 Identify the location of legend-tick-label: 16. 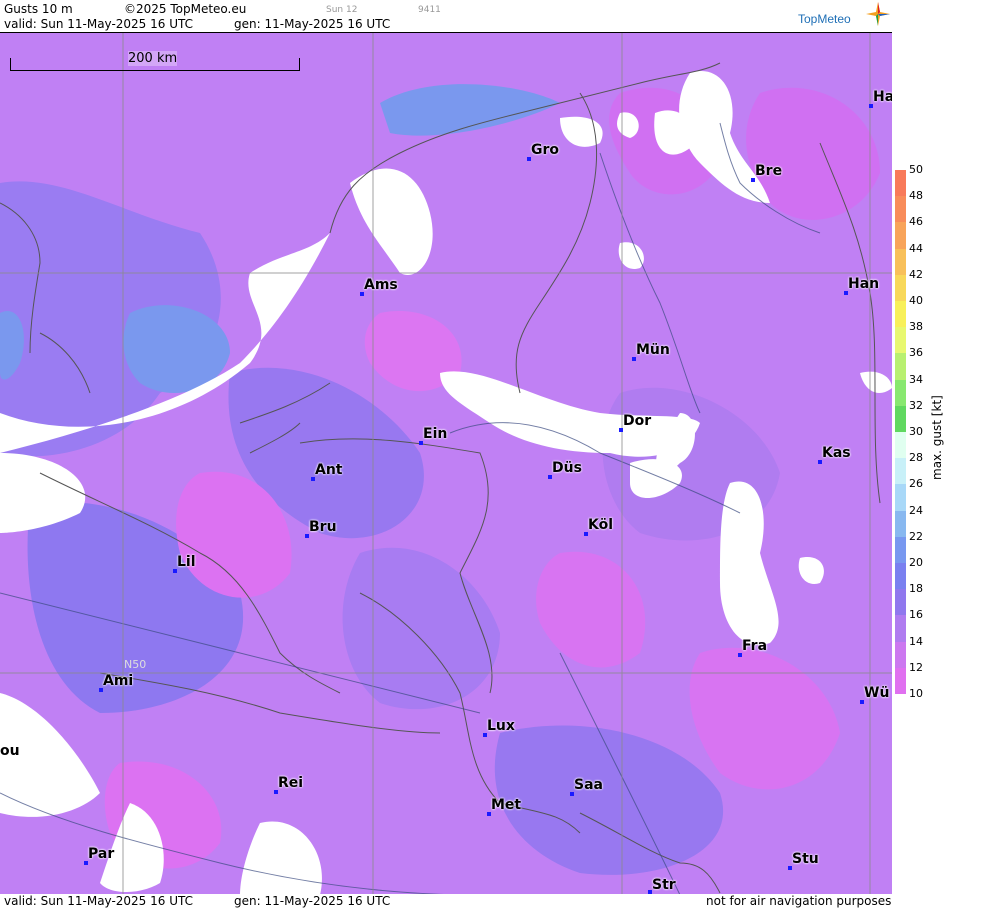
(916, 615).